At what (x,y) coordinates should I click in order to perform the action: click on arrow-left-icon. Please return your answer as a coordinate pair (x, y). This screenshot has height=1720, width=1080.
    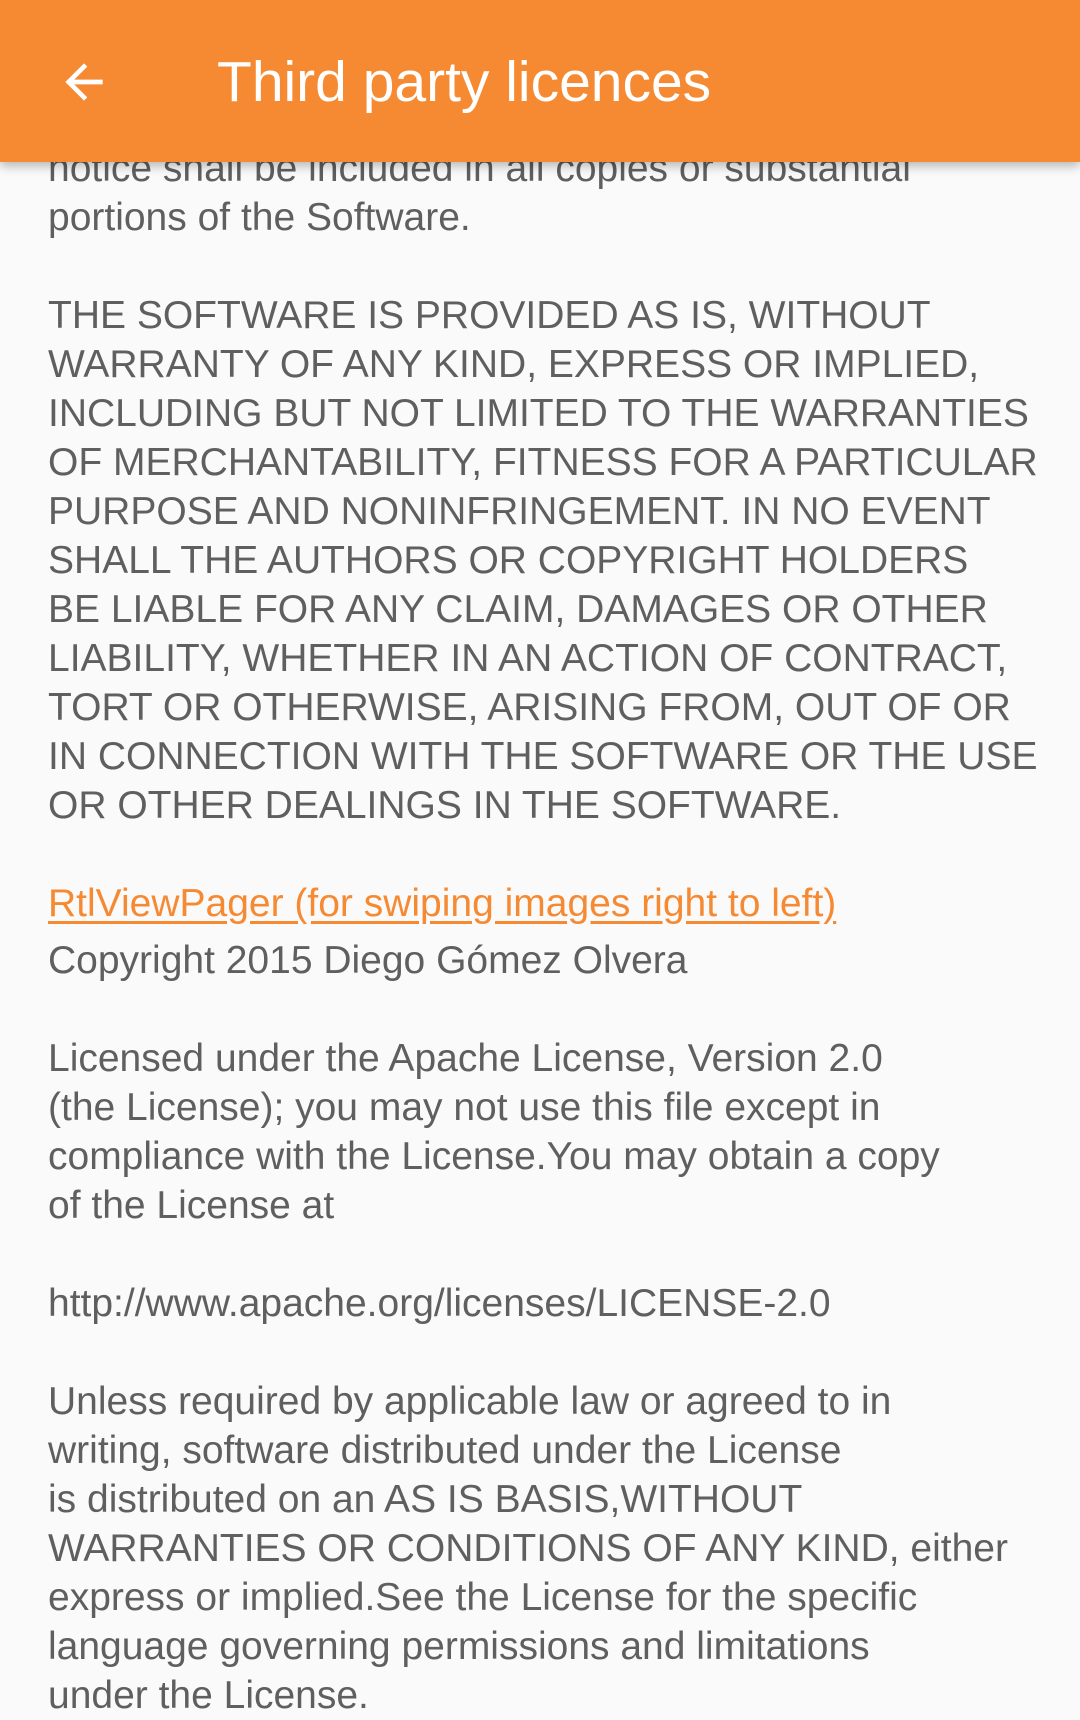
    Looking at the image, I should click on (84, 84).